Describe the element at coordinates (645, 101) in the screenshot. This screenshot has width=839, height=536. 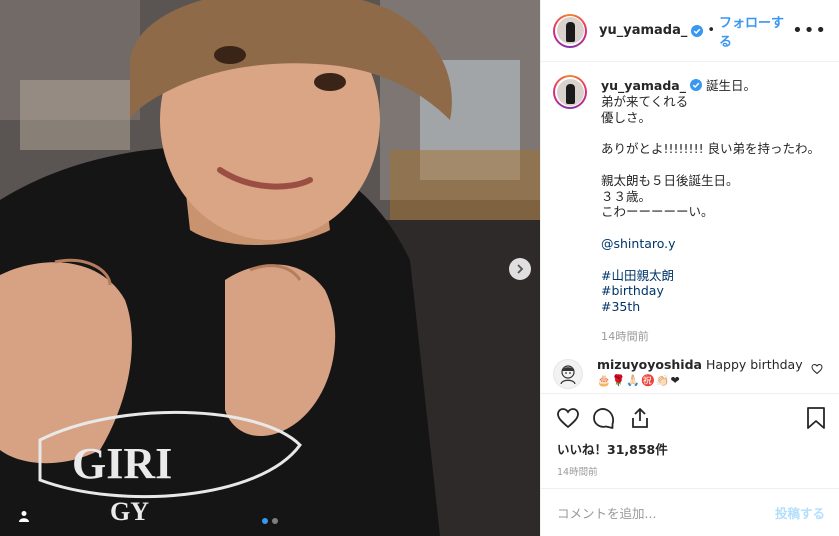
I see `caption-text-line: 弟が来てくれる` at that location.